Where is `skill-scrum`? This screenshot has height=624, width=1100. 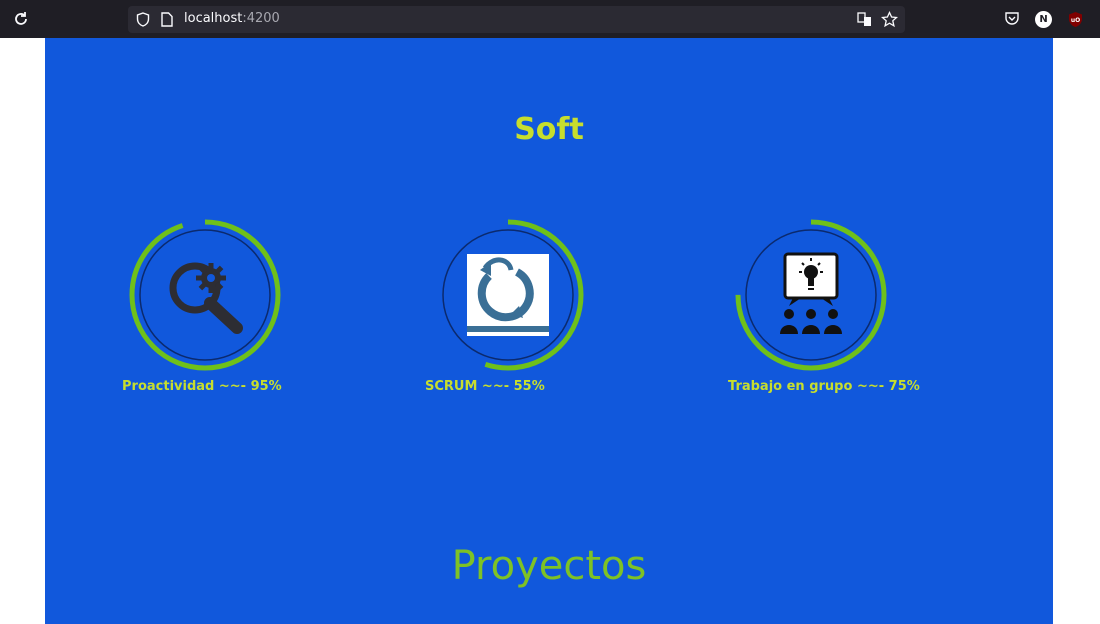 skill-scrum is located at coordinates (508, 298).